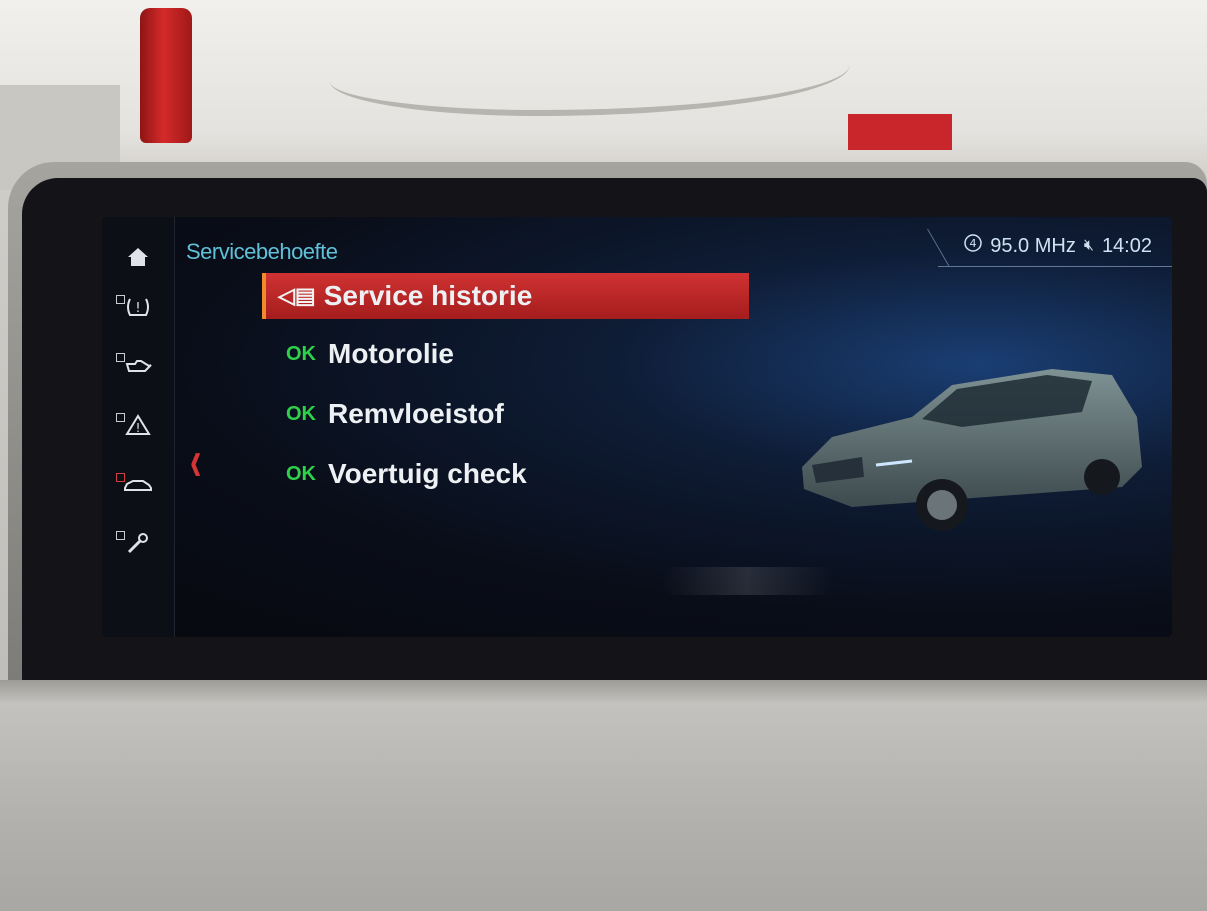 This screenshot has width=1207, height=911. I want to click on menu-item-remvloeistof: OK Remvloeistof, so click(507, 414).